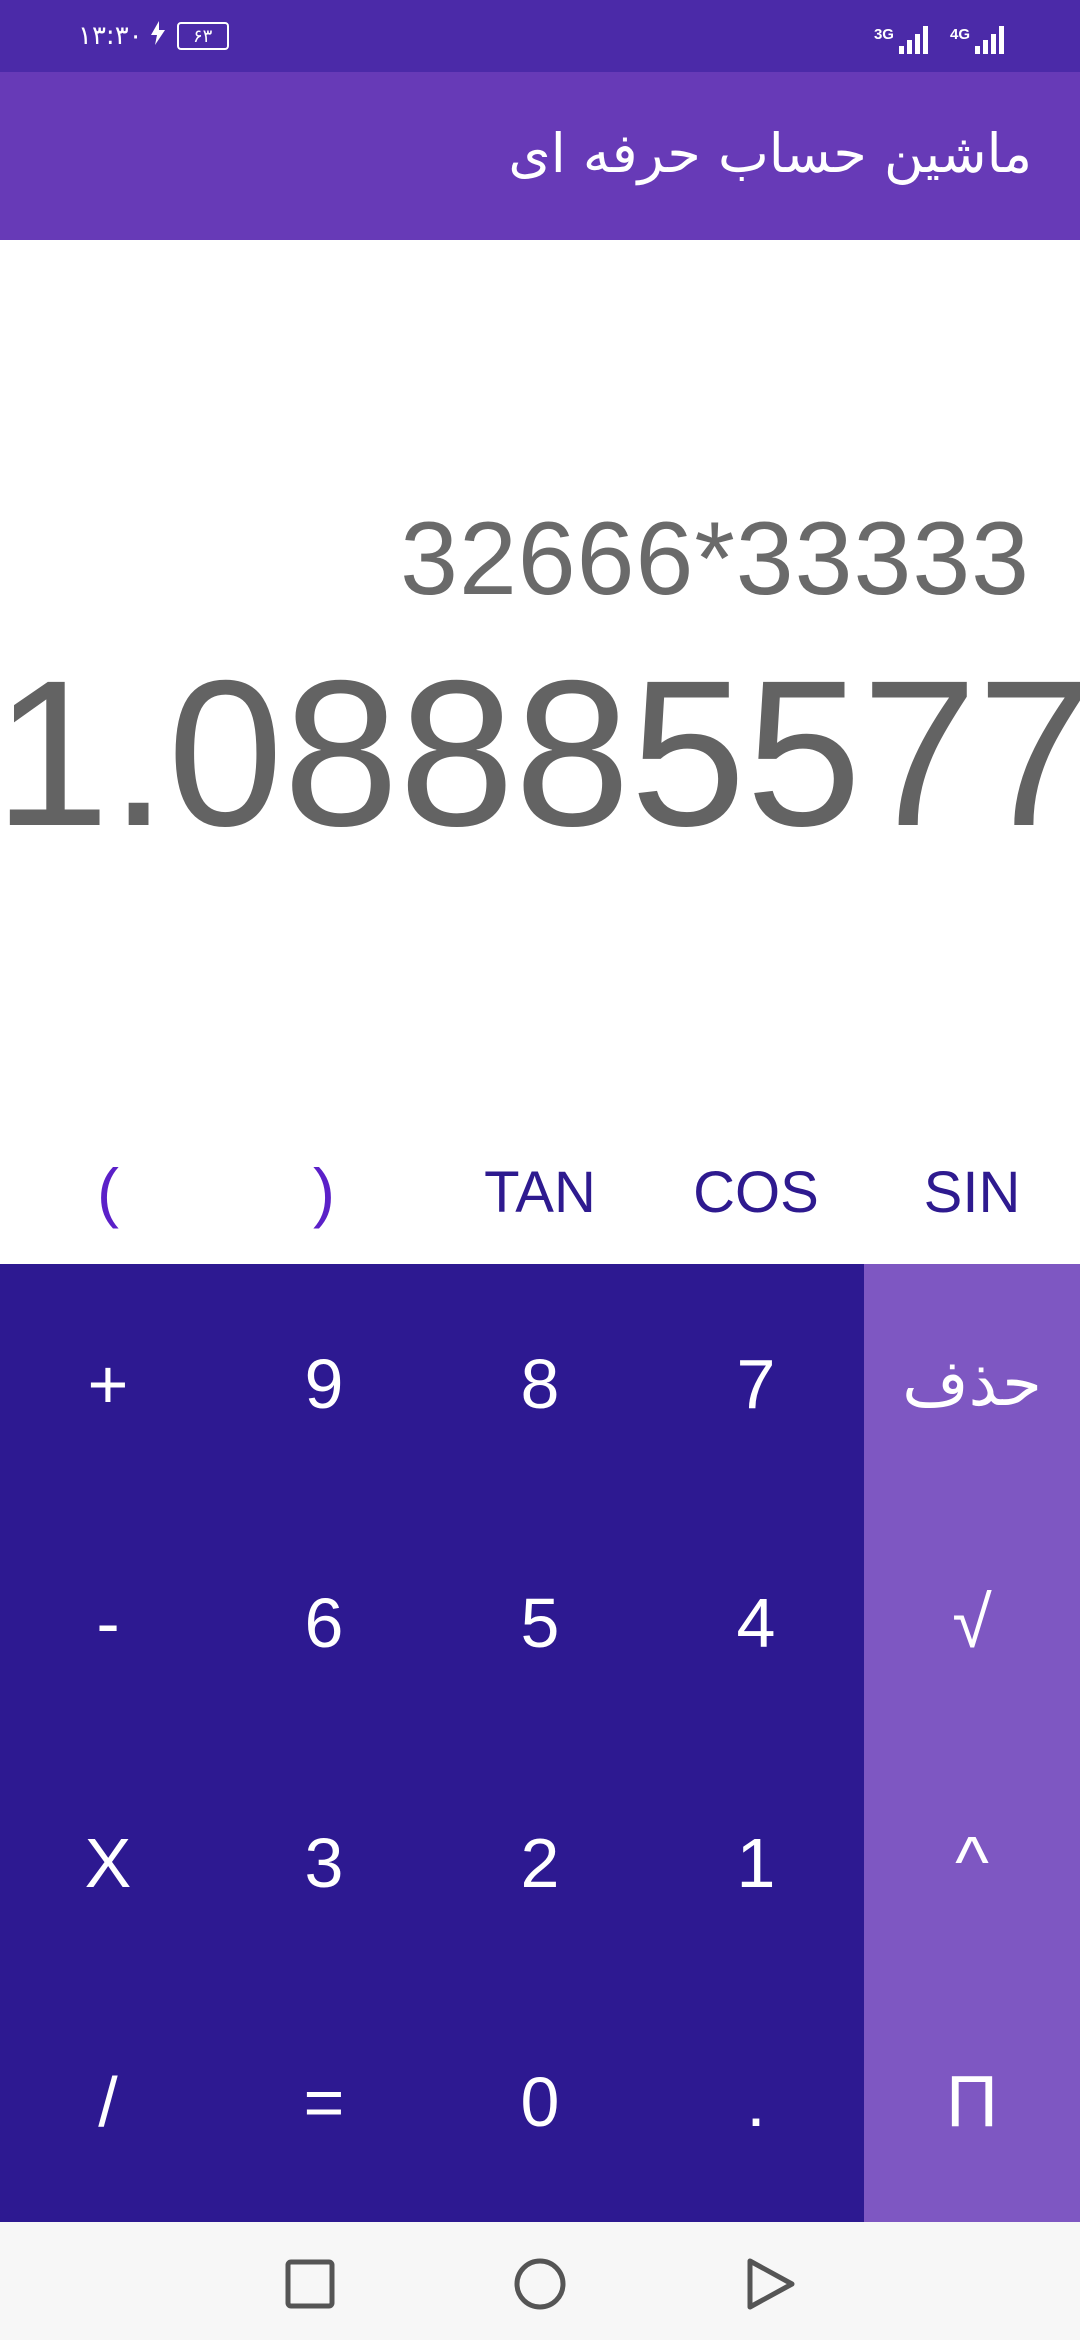  What do you see at coordinates (939, 36) in the screenshot?
I see `status-right: 3G 4G` at bounding box center [939, 36].